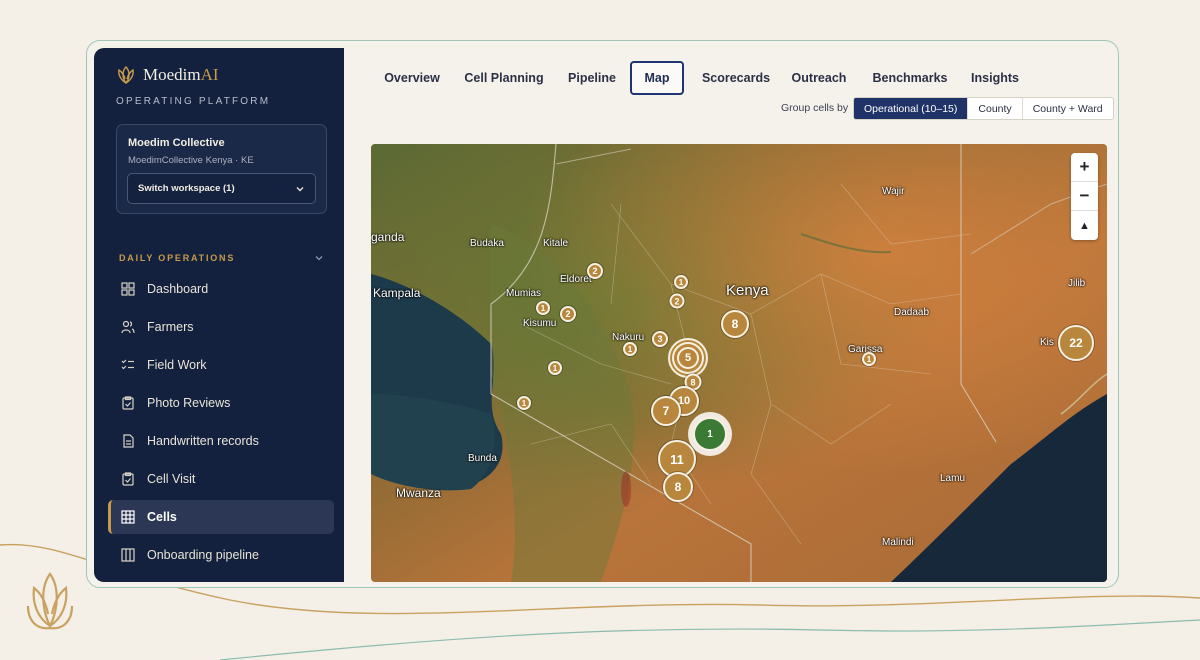 The image size is (1200, 660). Describe the element at coordinates (50, 601) in the screenshot. I see `lotus-logo-icon` at that location.